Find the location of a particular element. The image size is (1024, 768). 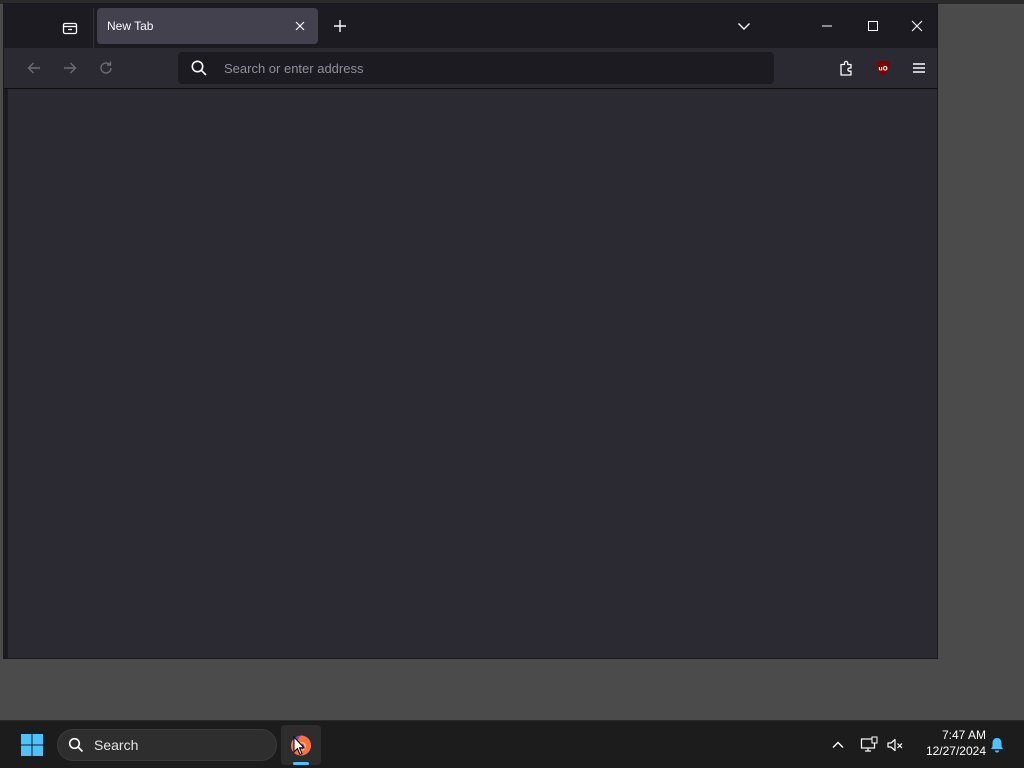

svg-text: uO is located at coordinates (882, 69).